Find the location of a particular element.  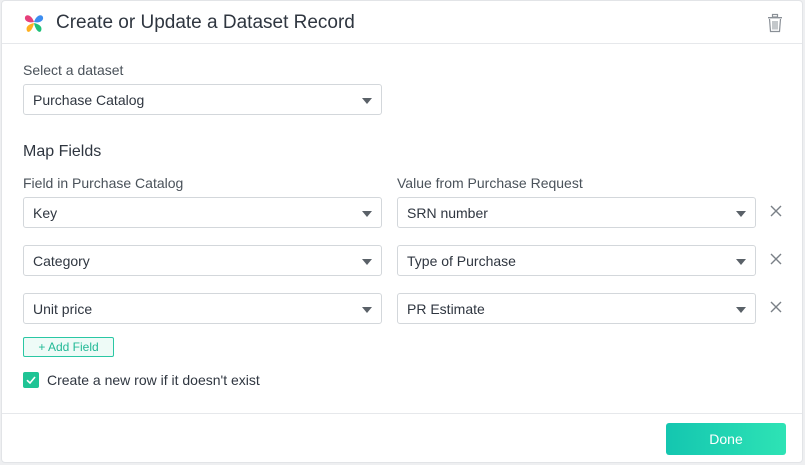

field-select-value: Category is located at coordinates (61, 261).